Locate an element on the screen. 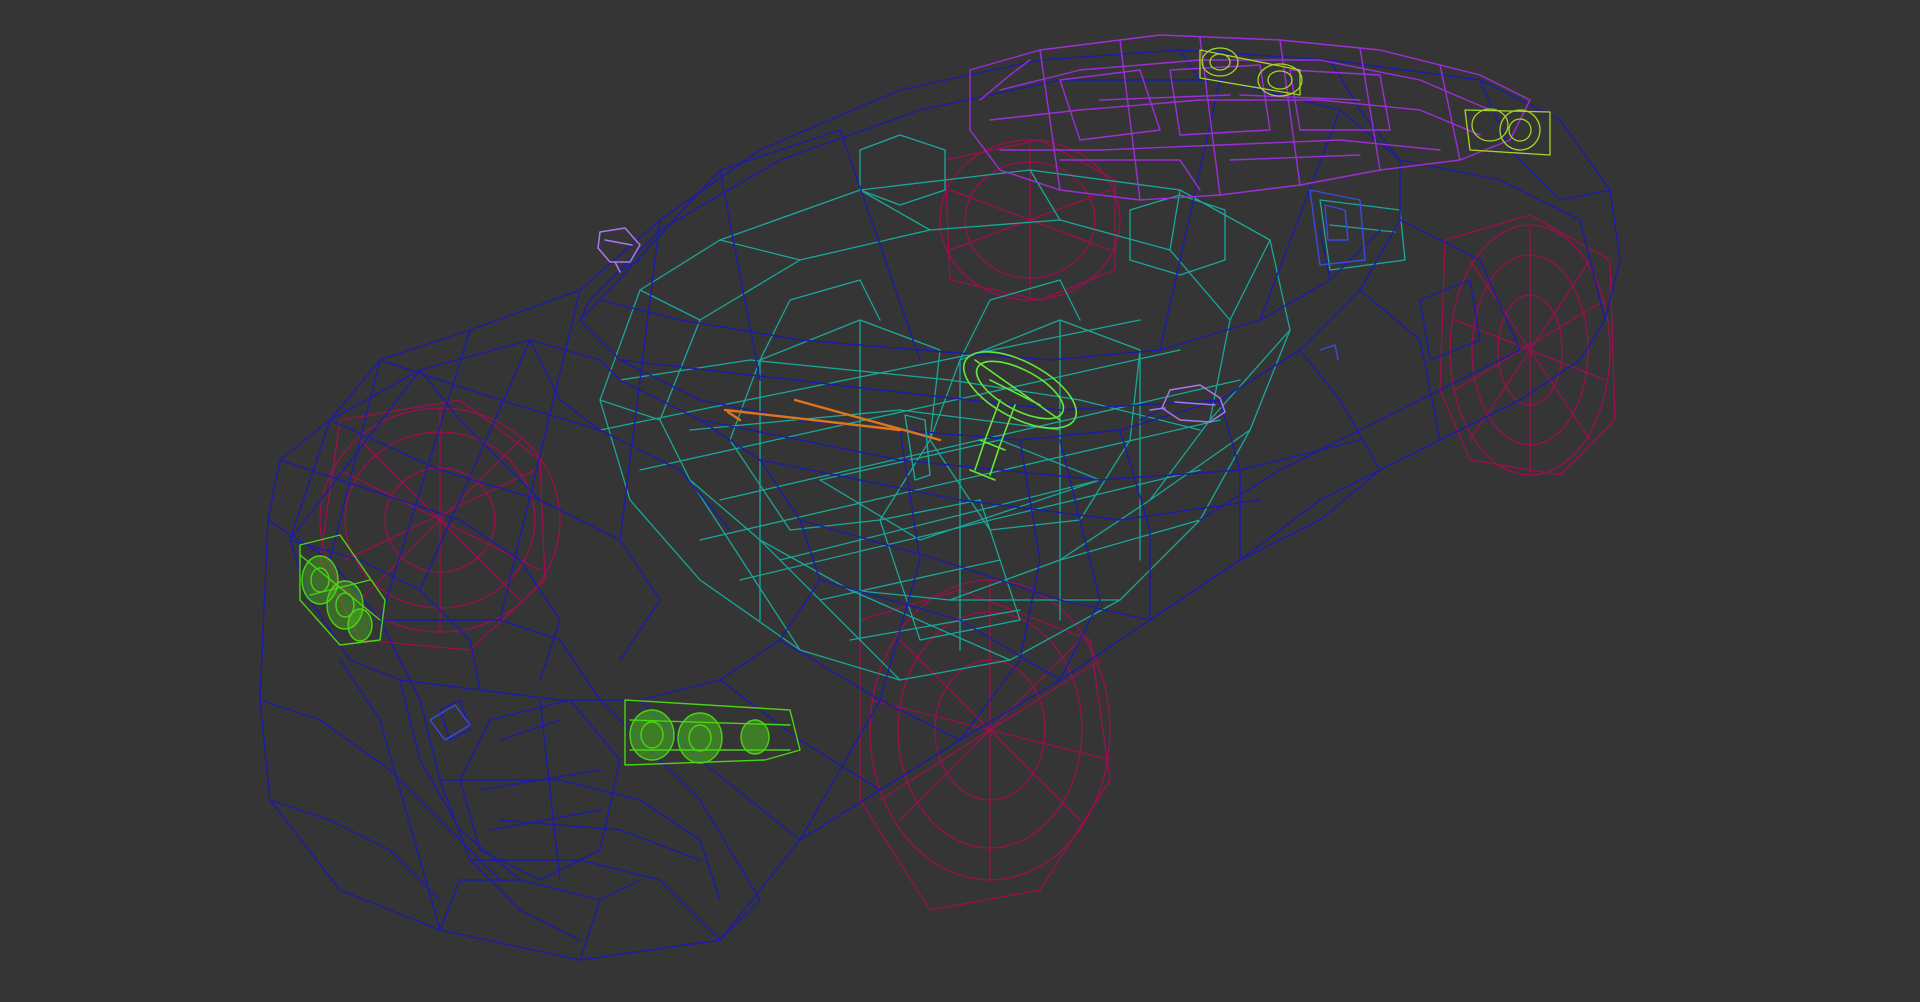  front-right-wheel is located at coordinates (985, 745).